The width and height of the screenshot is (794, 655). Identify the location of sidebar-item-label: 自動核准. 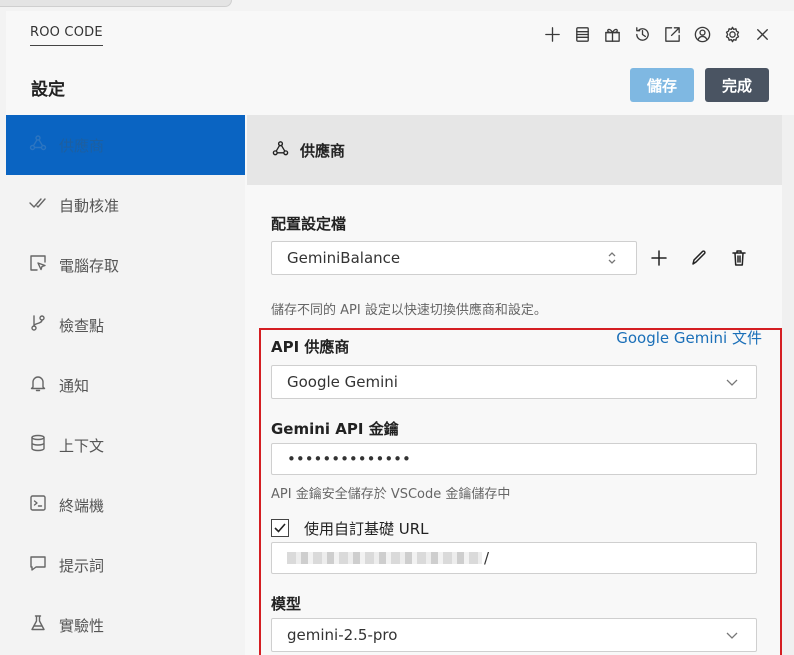
(89, 205).